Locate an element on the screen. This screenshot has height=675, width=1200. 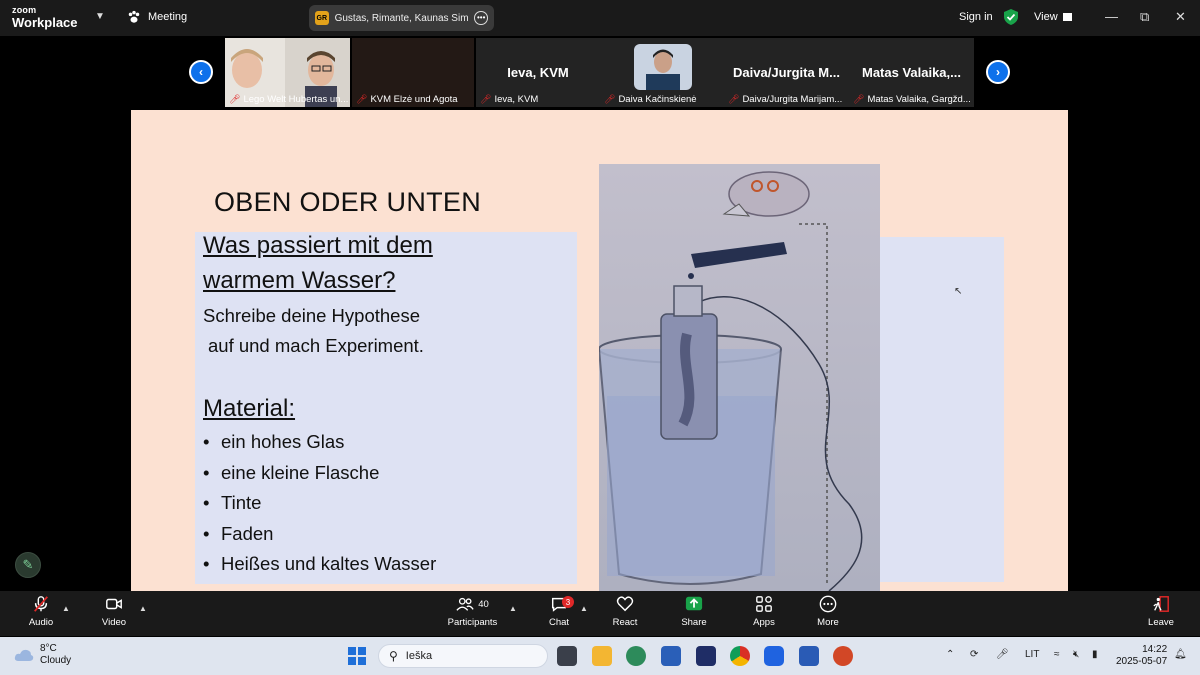
video-button: Video is located at coordinates (114, 609).